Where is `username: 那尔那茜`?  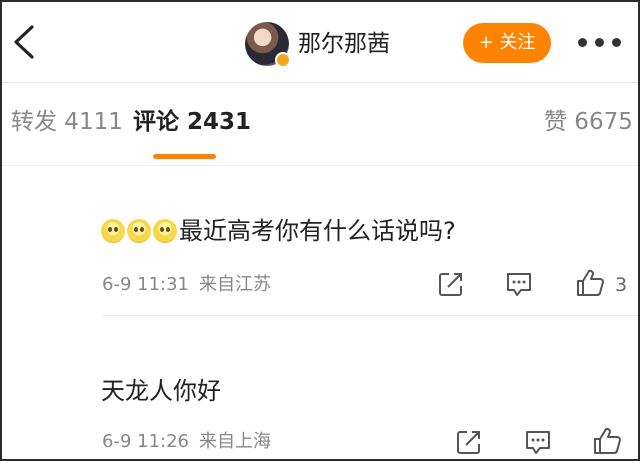
username: 那尔那茜 is located at coordinates (344, 44).